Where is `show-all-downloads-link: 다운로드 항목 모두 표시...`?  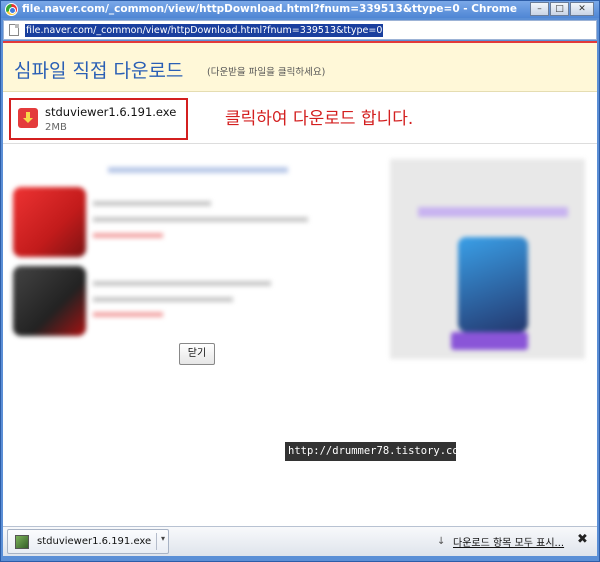 show-all-downloads-link: 다운로드 항목 모두 표시... is located at coordinates (508, 541).